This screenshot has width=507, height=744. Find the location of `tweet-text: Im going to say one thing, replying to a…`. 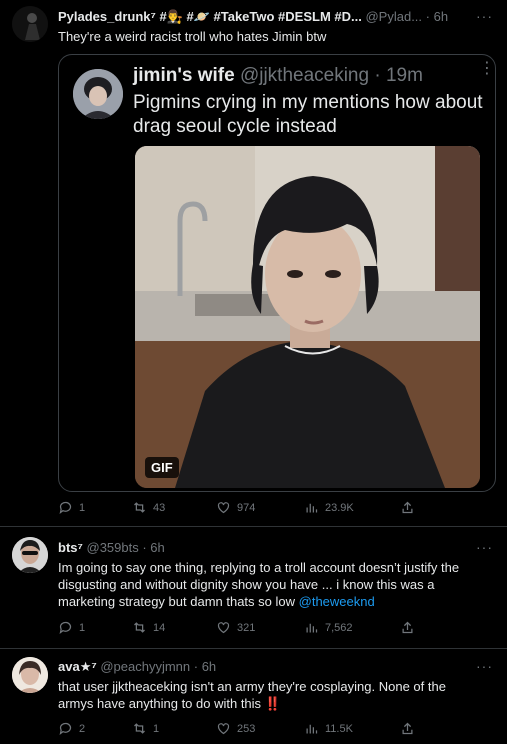

tweet-text: Im going to say one thing, replying to a… is located at coordinates (258, 584).